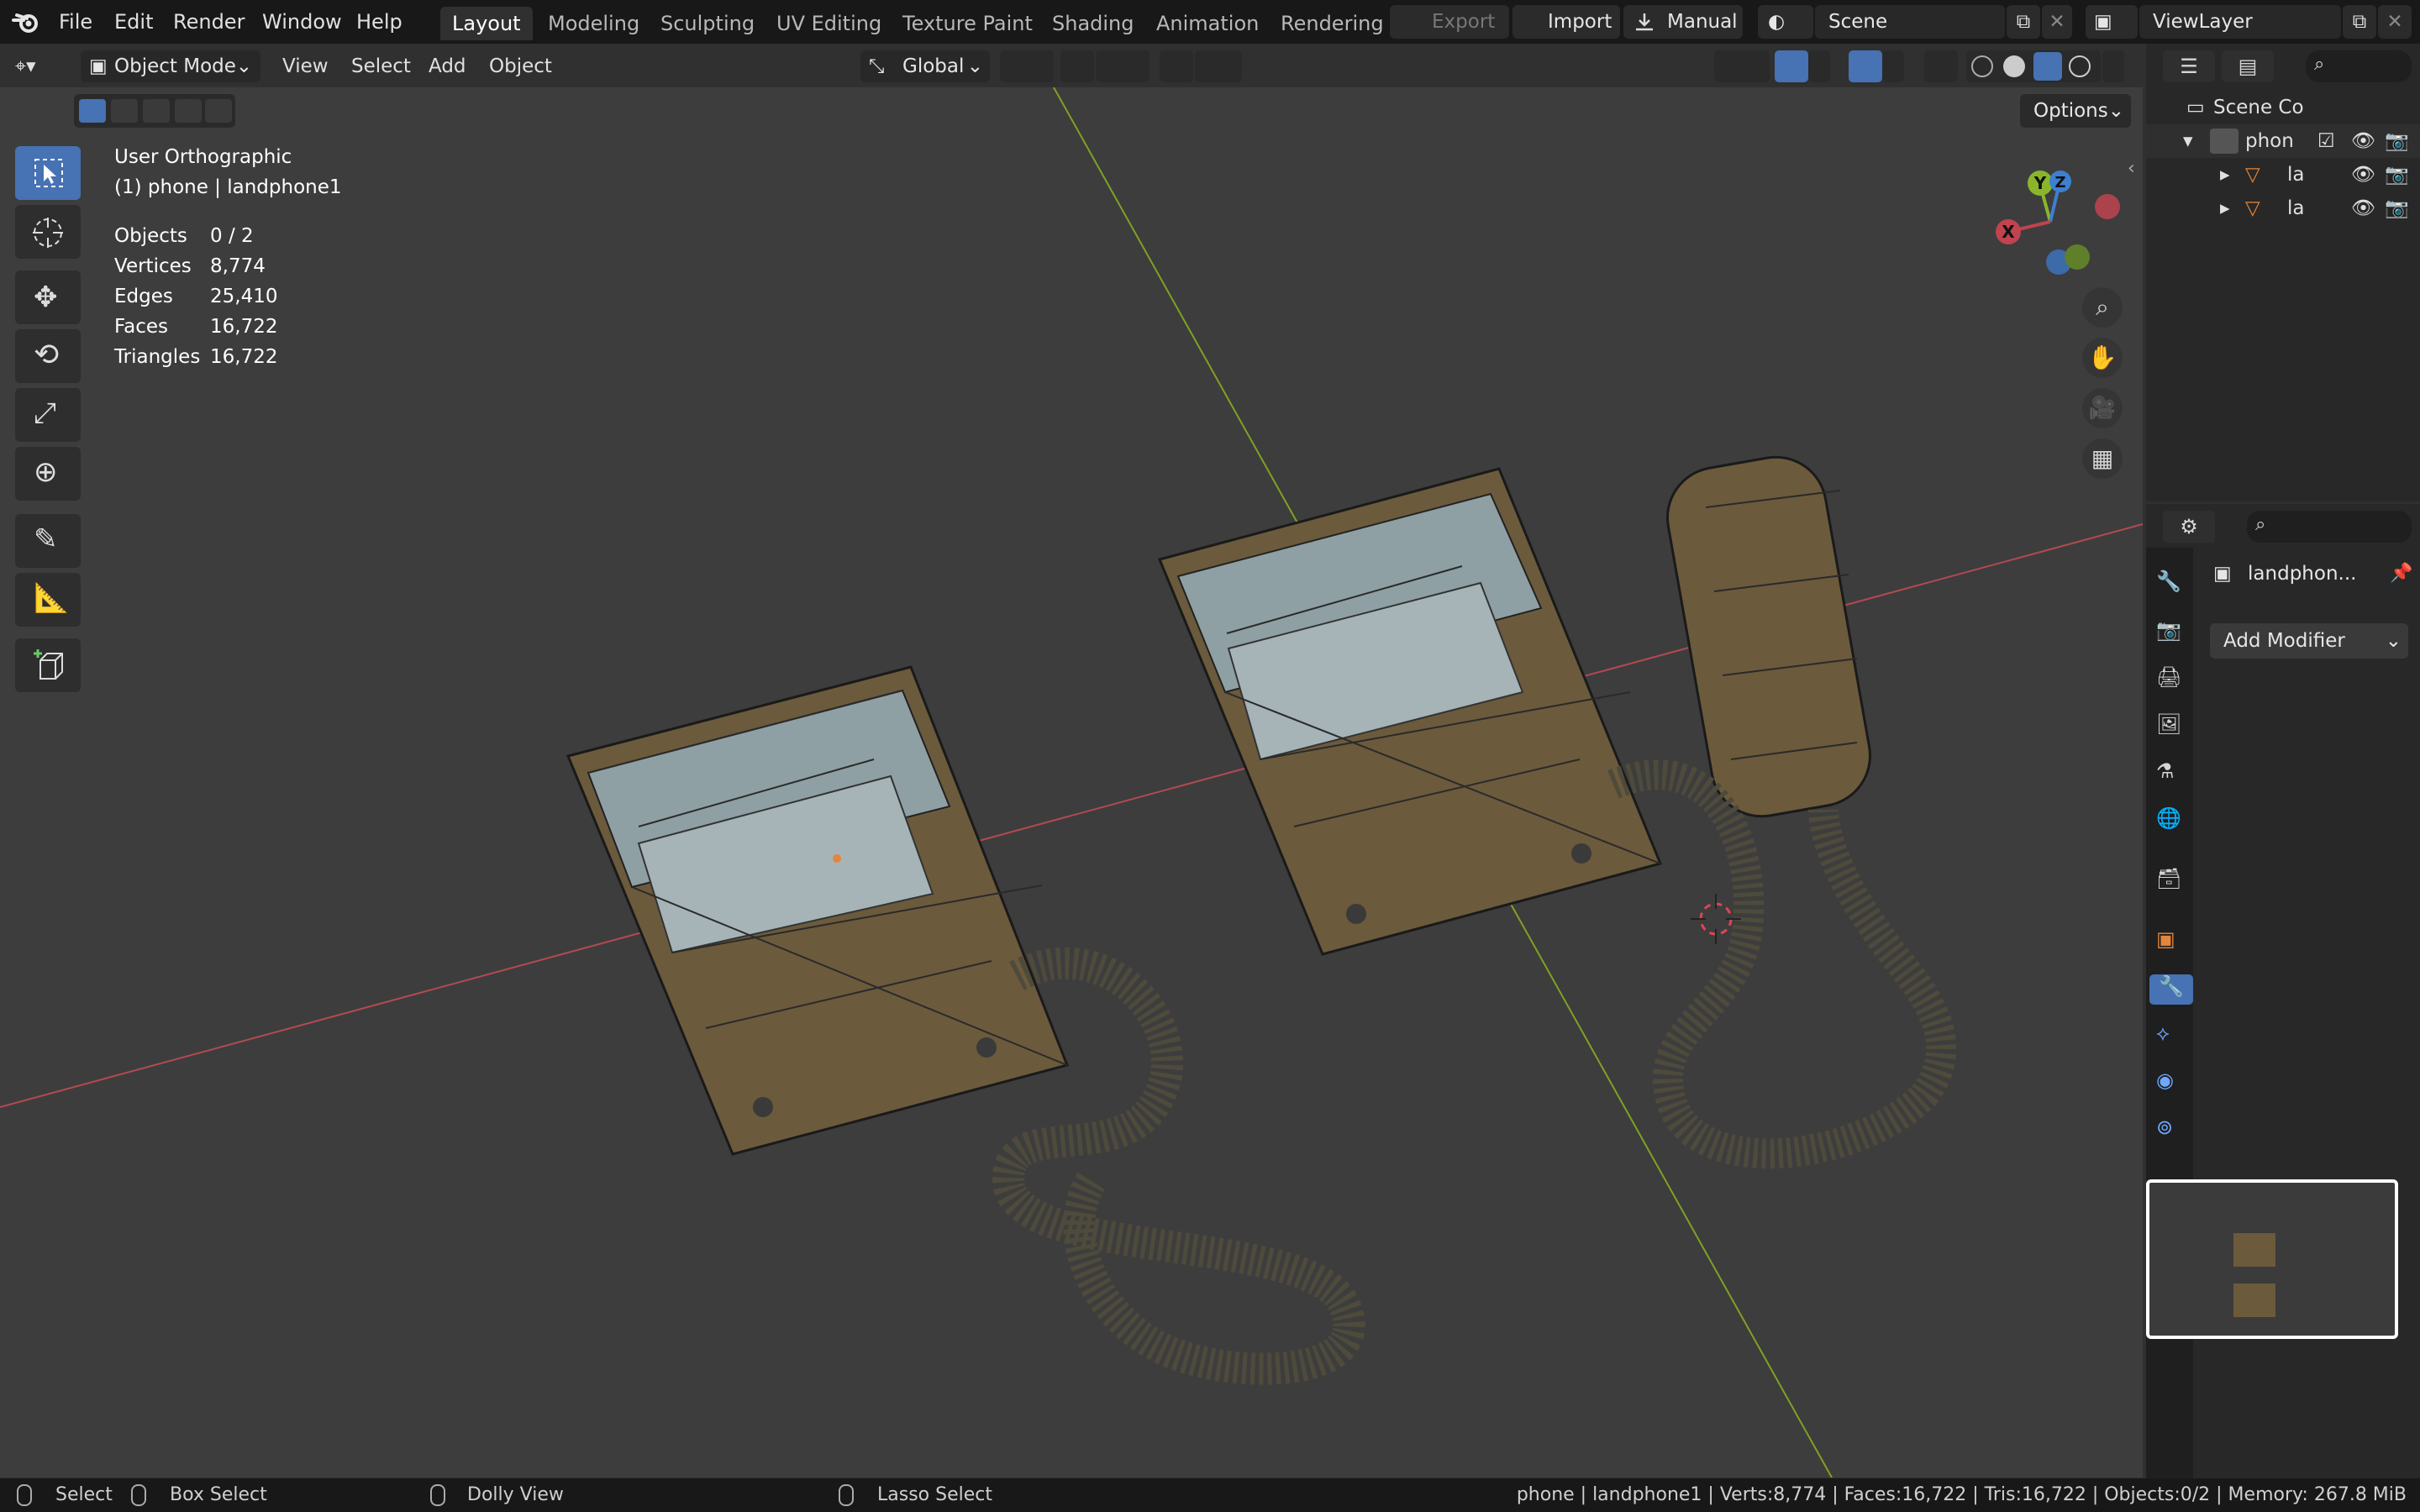 The image size is (2420, 1512). Describe the element at coordinates (2189, 66) in the screenshot. I see `outliner-editor-icon: ☰` at that location.